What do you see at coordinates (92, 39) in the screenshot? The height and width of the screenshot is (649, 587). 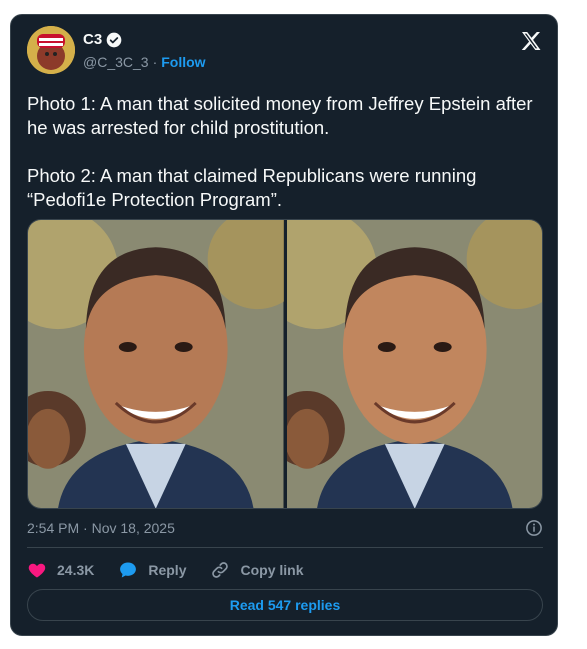 I see `display-name: C3` at bounding box center [92, 39].